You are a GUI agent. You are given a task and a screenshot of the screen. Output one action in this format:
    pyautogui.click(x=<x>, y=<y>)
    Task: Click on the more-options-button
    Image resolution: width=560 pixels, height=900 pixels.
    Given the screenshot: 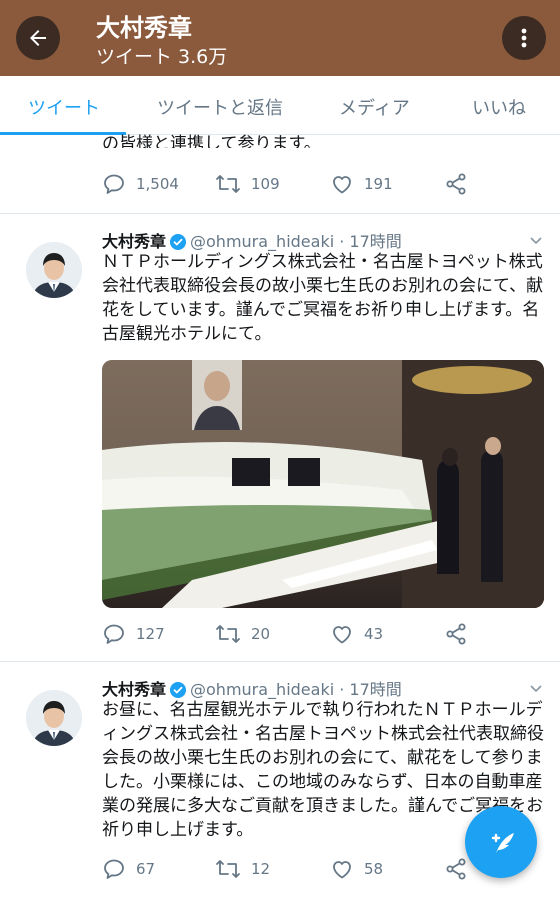 What is the action you would take?
    pyautogui.click(x=524, y=38)
    